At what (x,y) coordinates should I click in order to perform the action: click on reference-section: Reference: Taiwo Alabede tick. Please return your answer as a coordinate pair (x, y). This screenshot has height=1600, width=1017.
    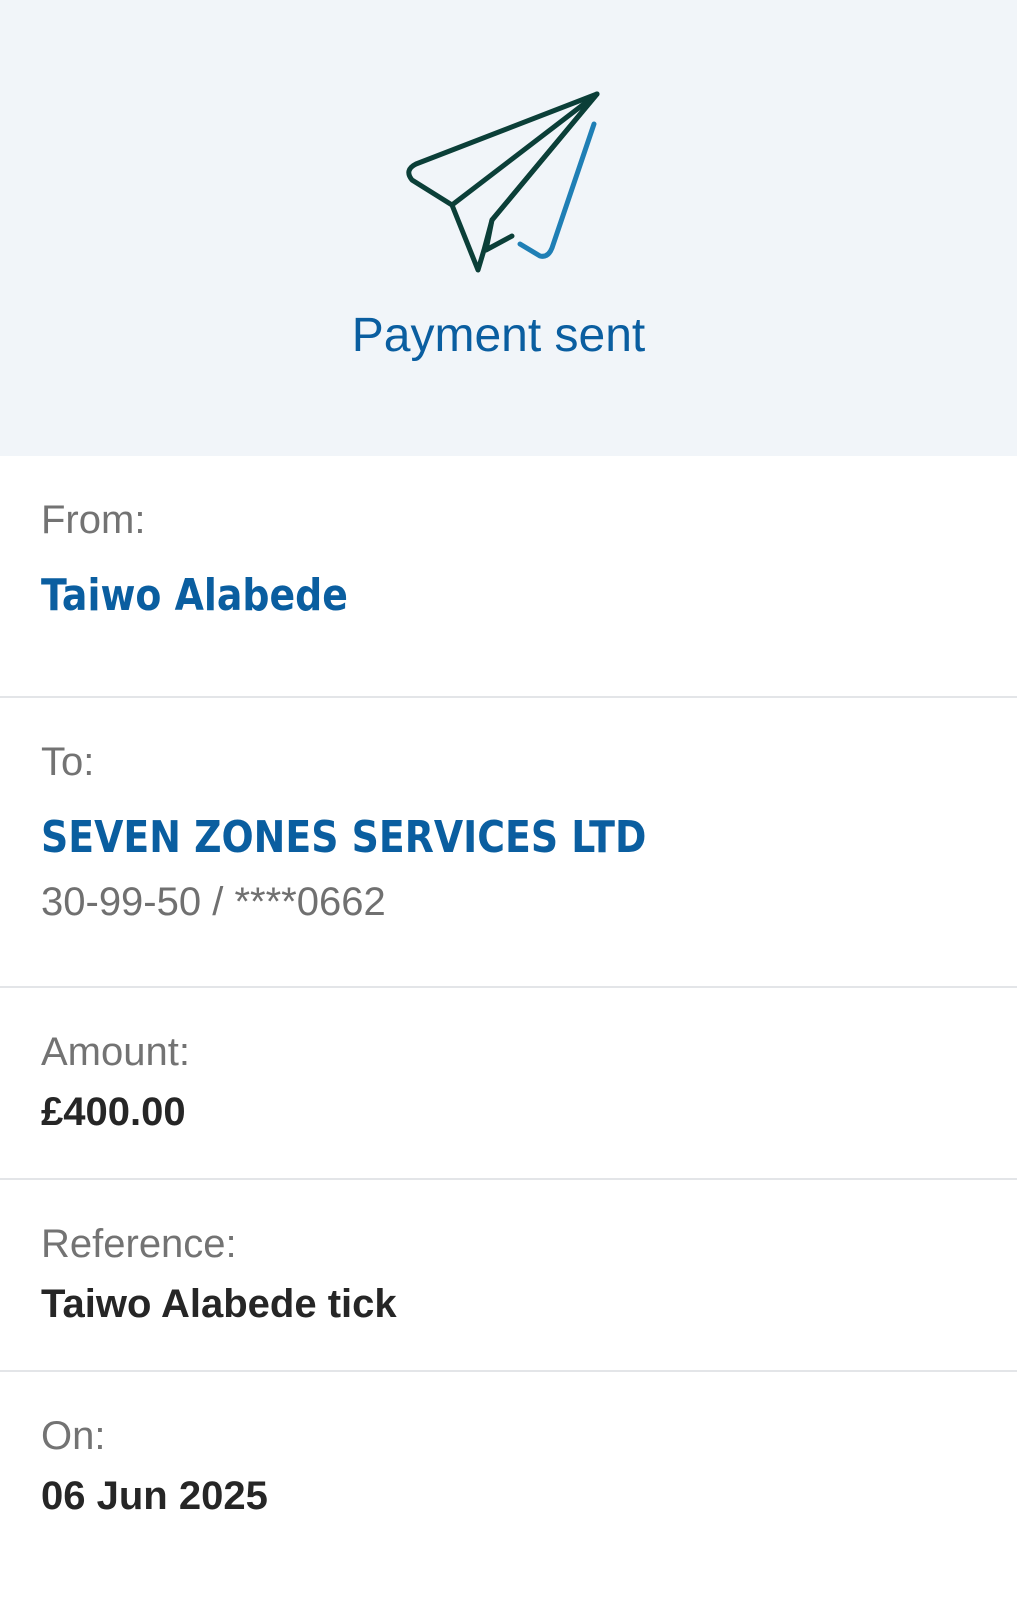
    Looking at the image, I should click on (508, 1275).